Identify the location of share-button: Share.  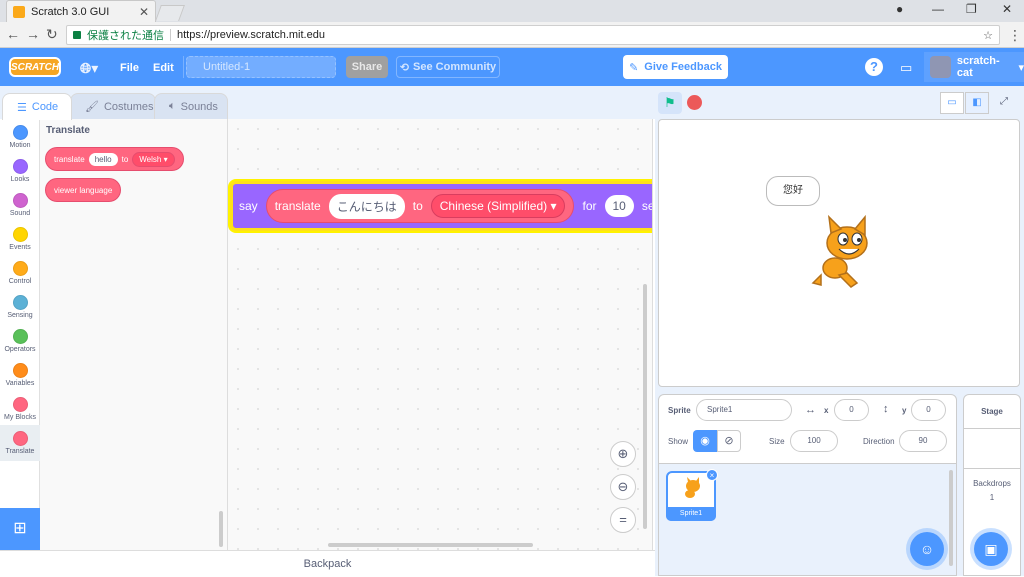
(367, 67).